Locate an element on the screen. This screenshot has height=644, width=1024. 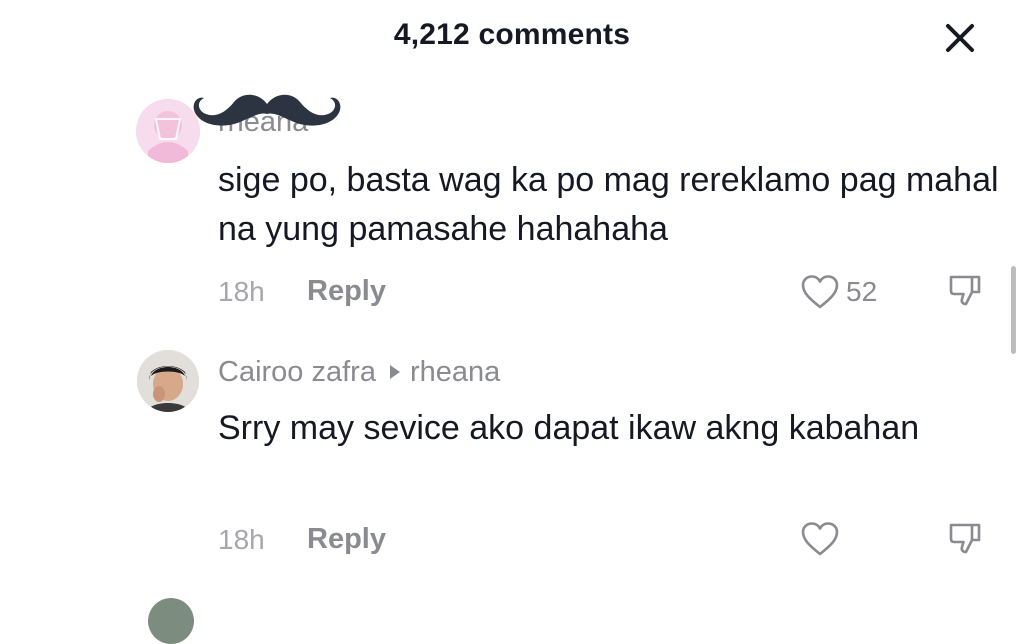
close-icon is located at coordinates (960, 38).